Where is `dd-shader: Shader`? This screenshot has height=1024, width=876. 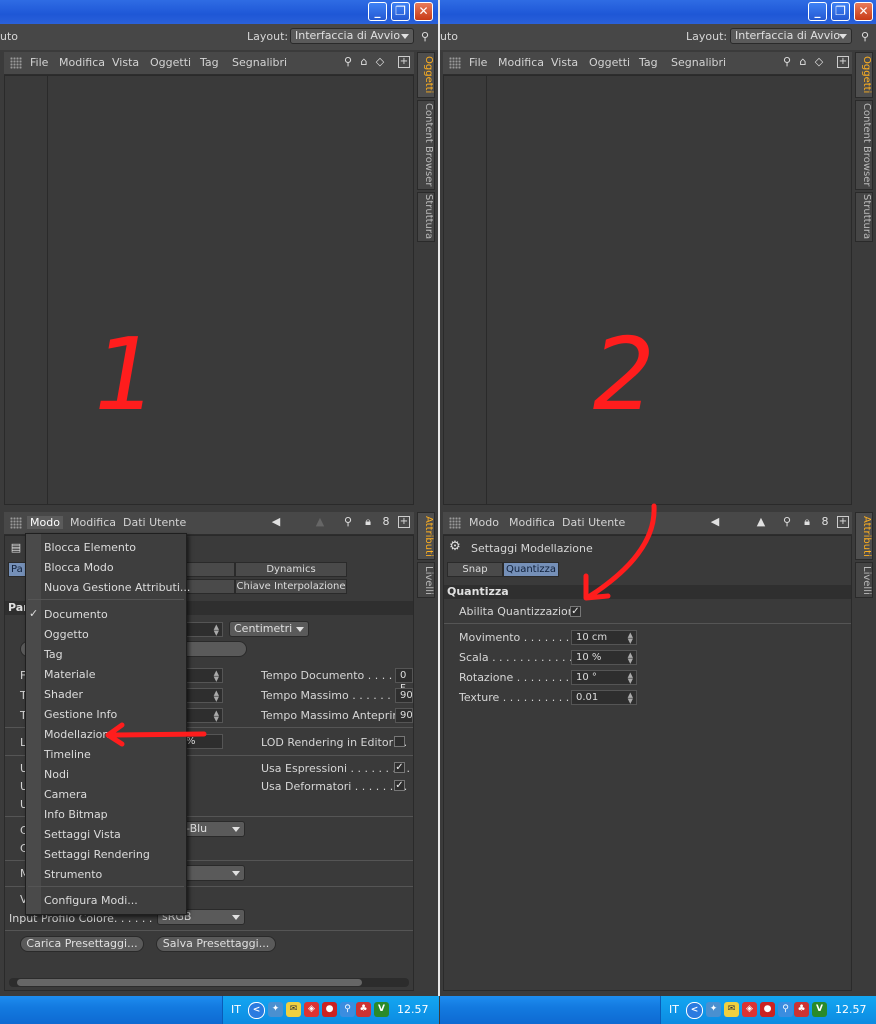 dd-shader: Shader is located at coordinates (63, 694).